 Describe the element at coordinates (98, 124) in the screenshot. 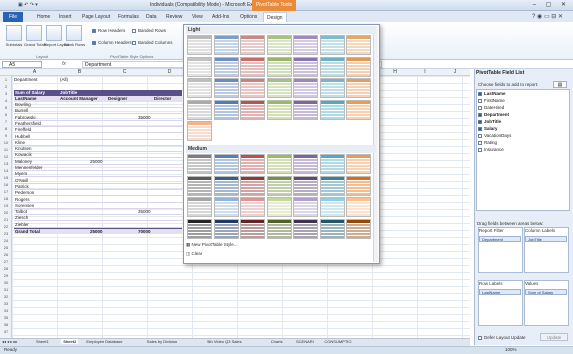

I see `table-row: Feathersfield` at that location.